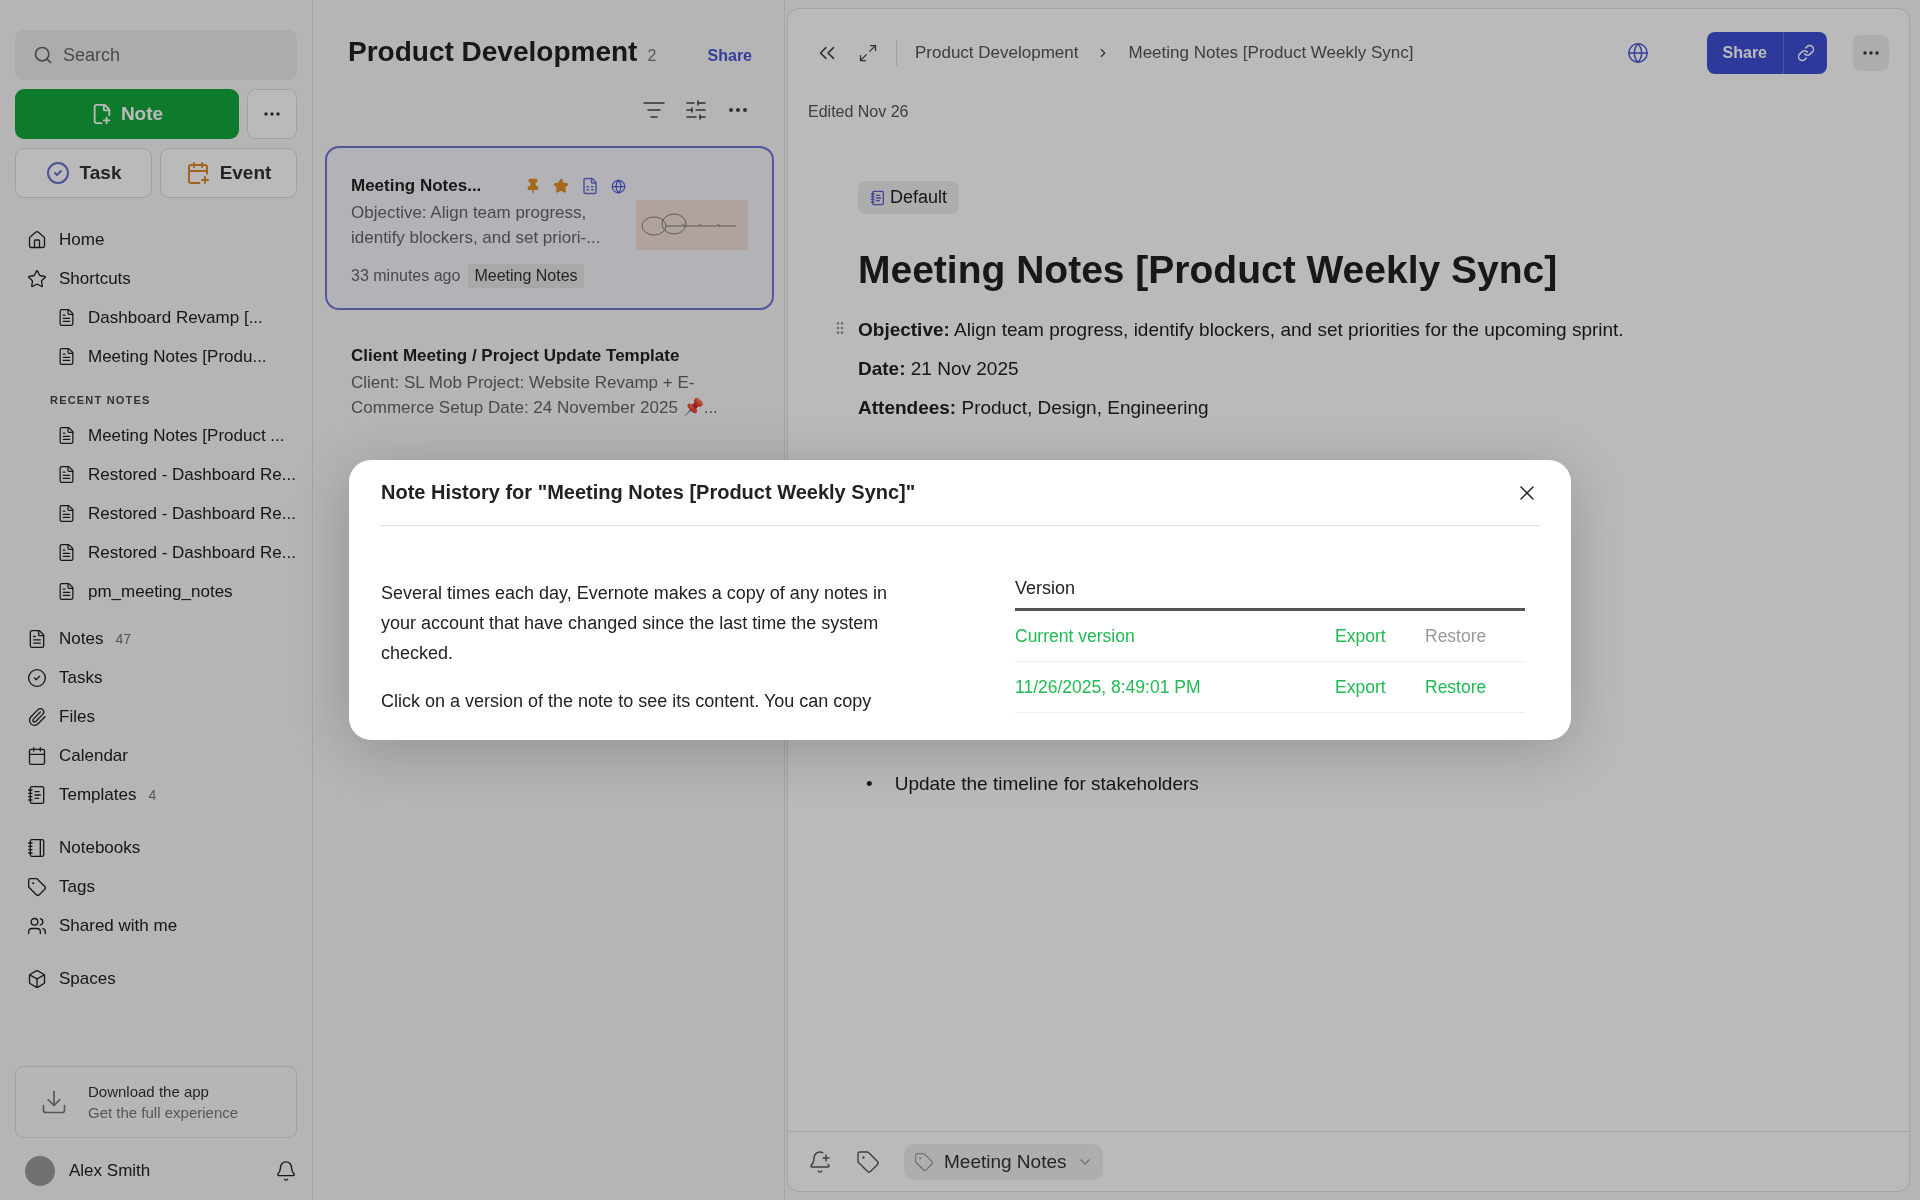  I want to click on more-button, so click(1871, 53).